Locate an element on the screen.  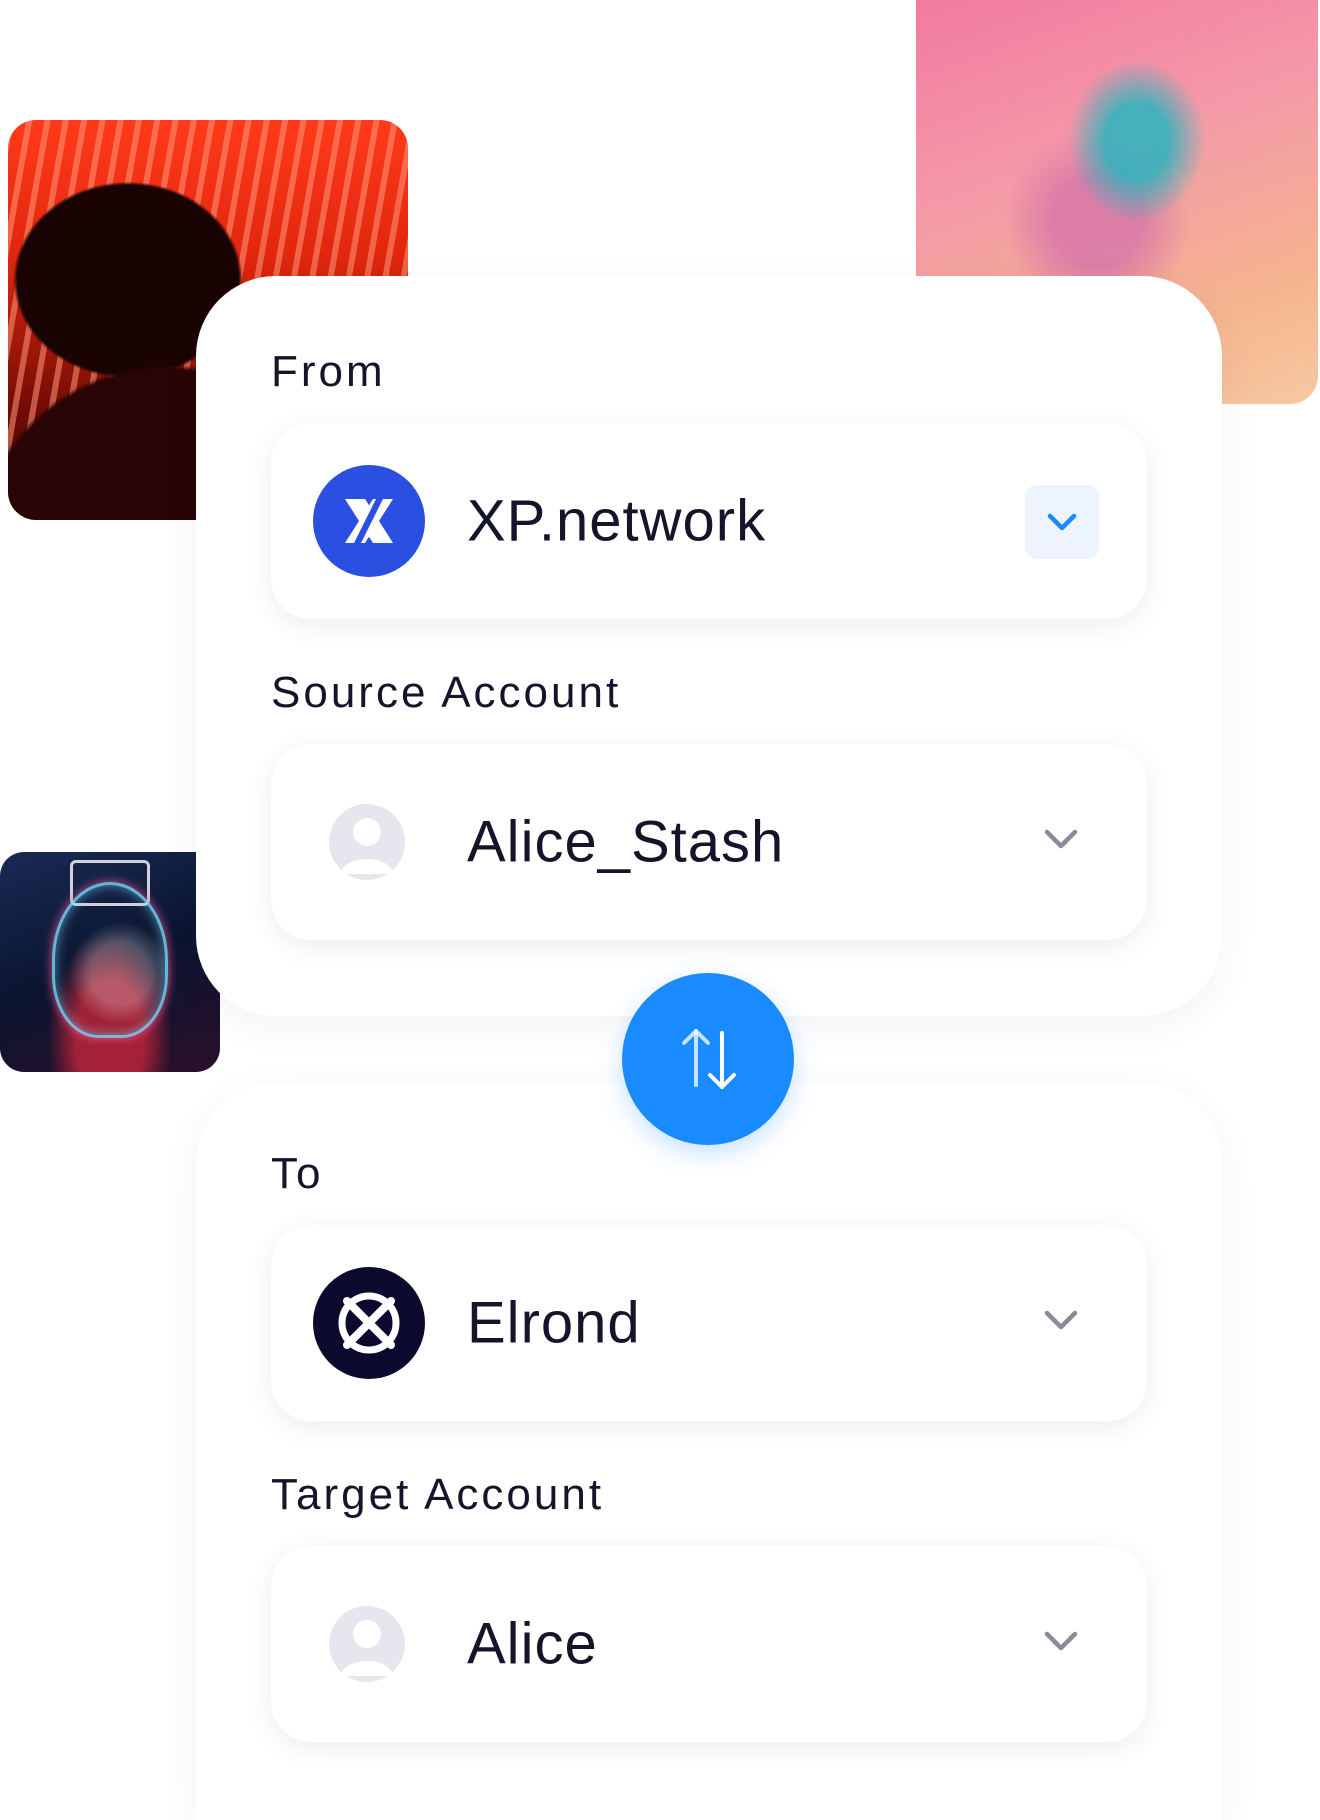
neon-skull-shape is located at coordinates (110, 960).